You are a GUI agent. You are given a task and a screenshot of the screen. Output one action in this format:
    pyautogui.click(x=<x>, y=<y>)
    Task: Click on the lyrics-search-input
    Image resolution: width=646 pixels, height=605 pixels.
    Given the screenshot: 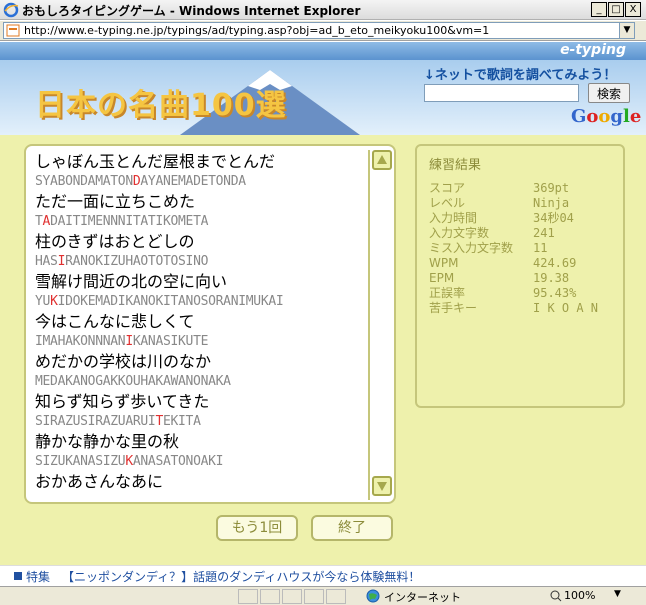 What is the action you would take?
    pyautogui.click(x=501, y=93)
    